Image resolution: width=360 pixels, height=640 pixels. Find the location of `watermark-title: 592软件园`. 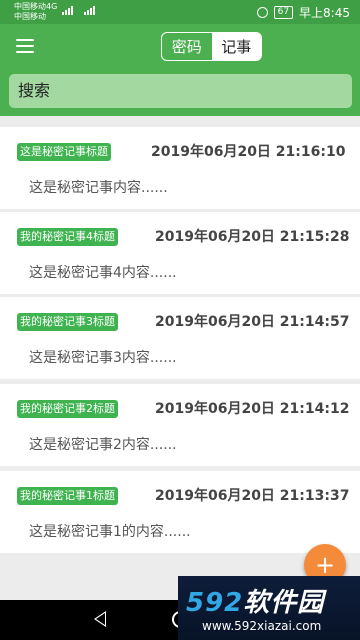

watermark-title: 592软件园 is located at coordinates (255, 600).